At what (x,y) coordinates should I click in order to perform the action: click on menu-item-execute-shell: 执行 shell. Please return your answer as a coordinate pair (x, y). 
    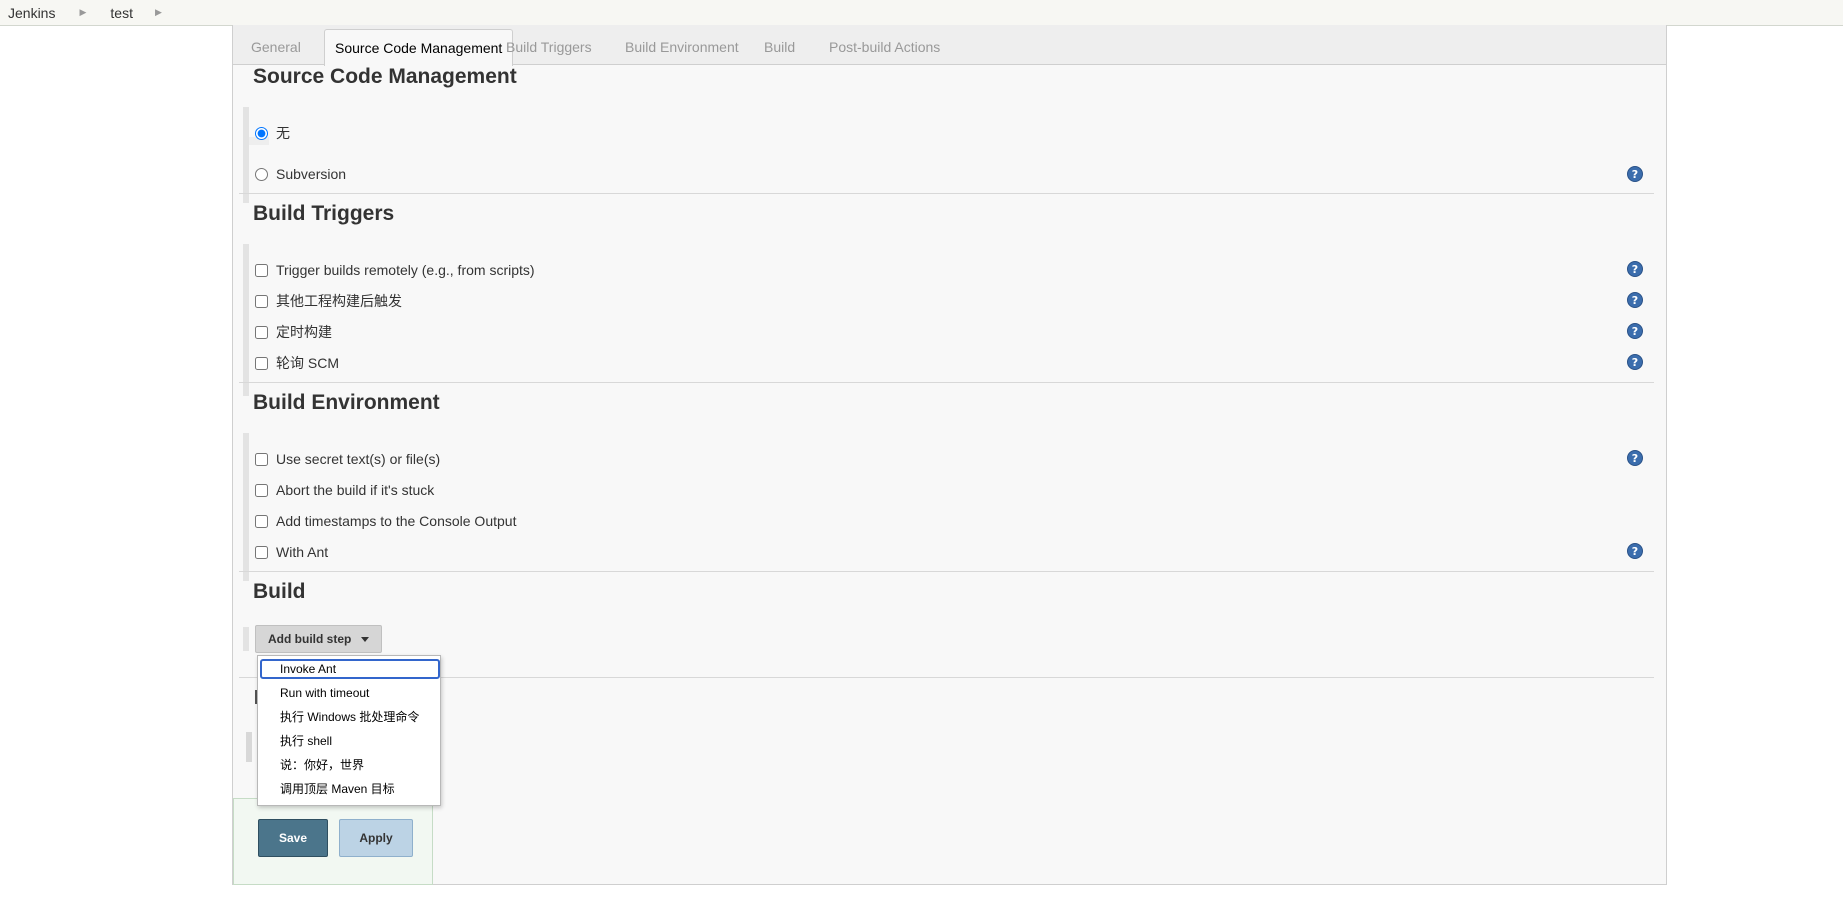
    Looking at the image, I should click on (350, 741).